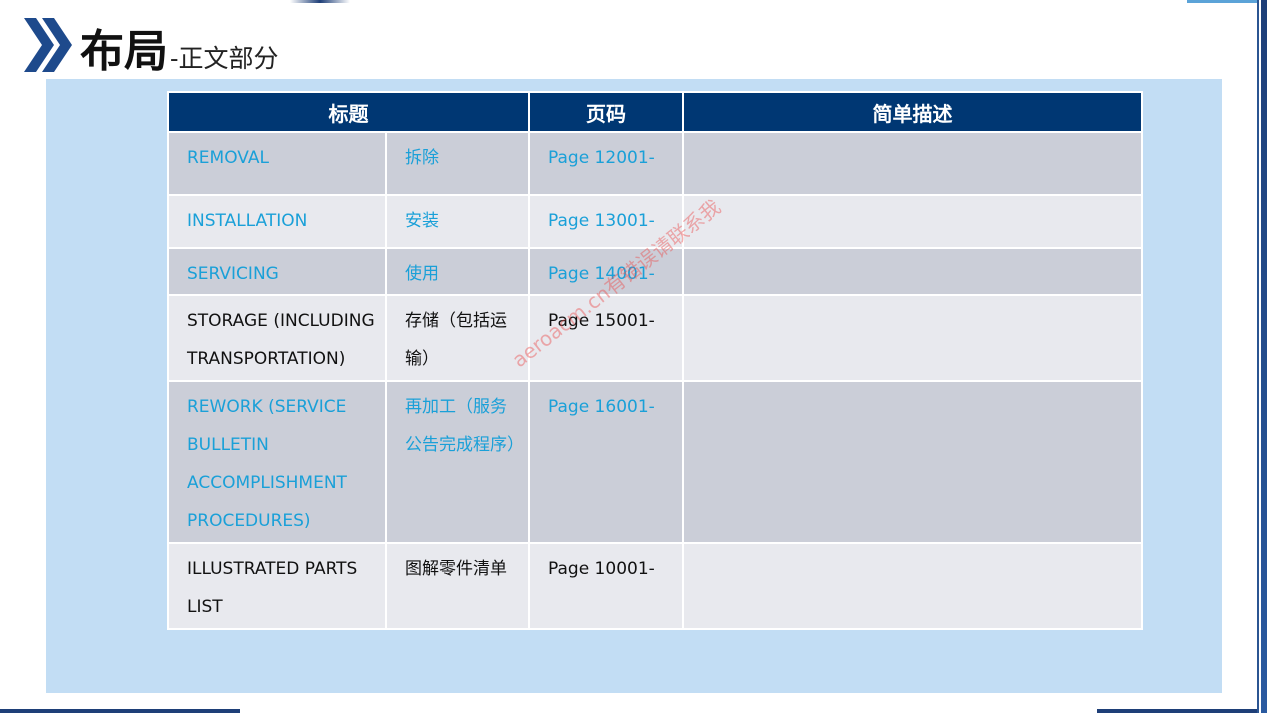  I want to click on page-title-main: 布局, so click(124, 51).